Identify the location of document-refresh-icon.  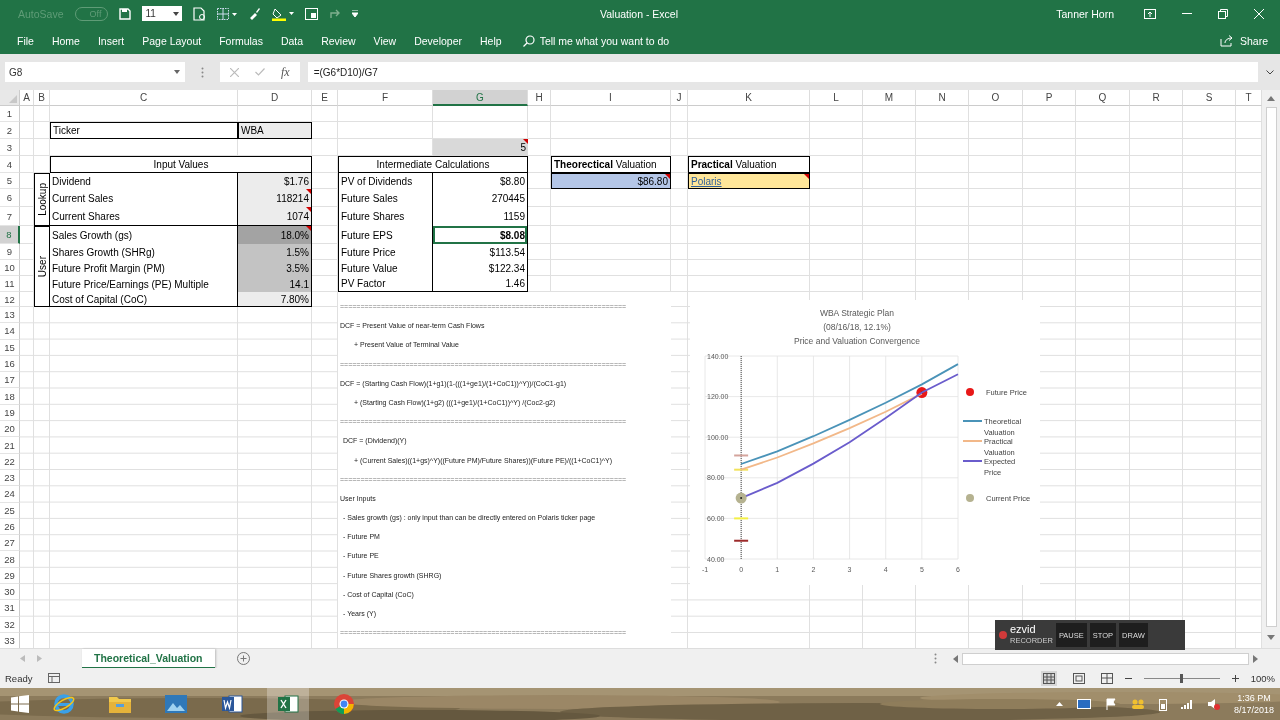
(200, 13).